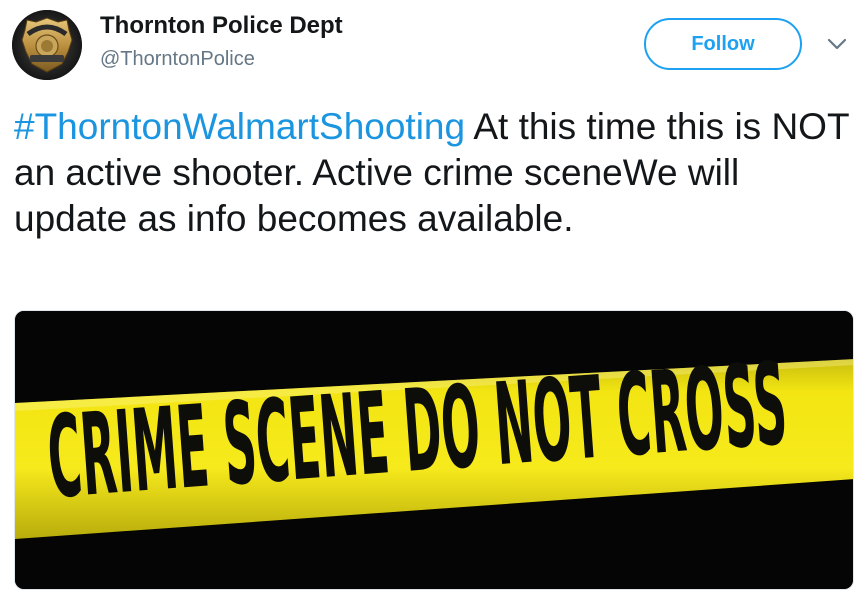 Image resolution: width=861 pixels, height=598 pixels. I want to click on chevron-down-icon, so click(837, 44).